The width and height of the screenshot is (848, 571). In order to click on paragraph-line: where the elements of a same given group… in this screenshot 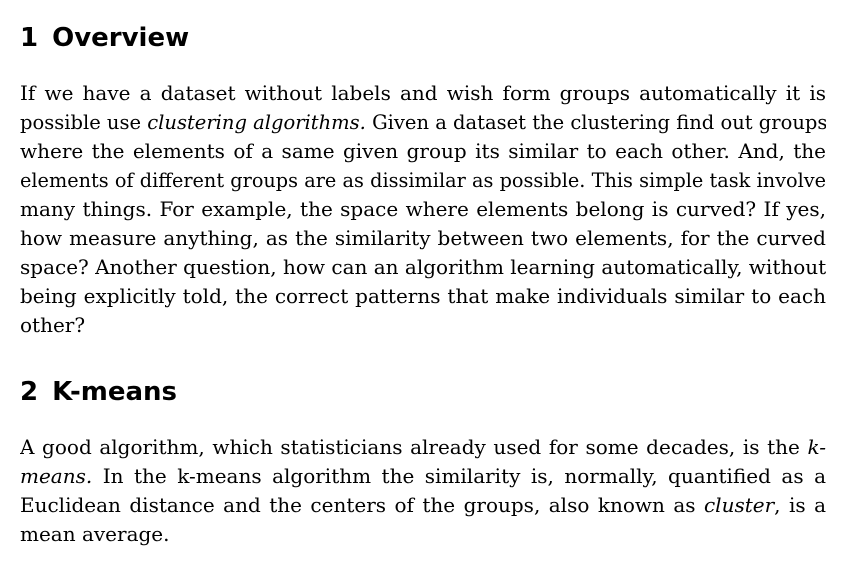, I will do `click(423, 151)`.